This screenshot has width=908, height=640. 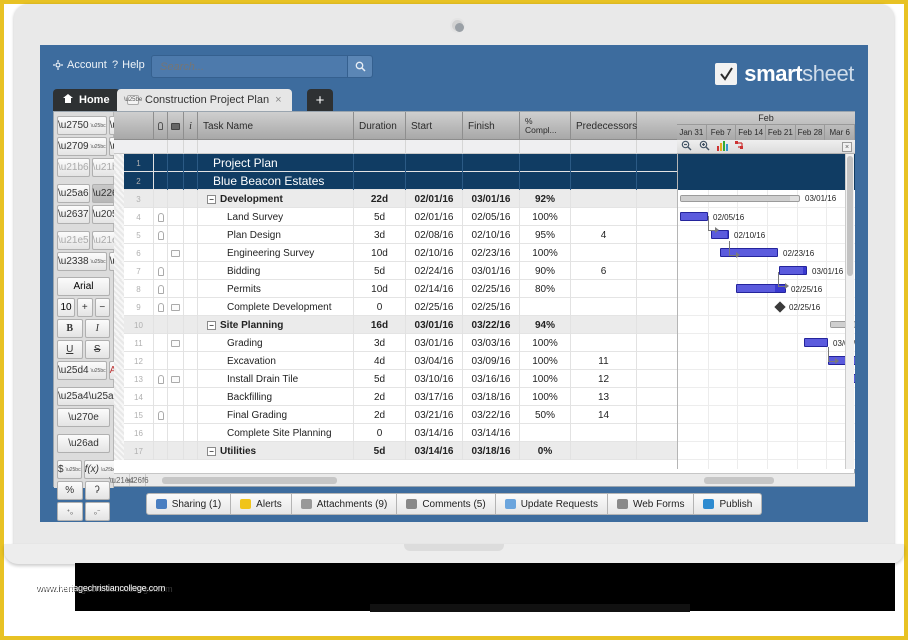 I want to click on cell-task: Engineering Survey, so click(x=276, y=253).